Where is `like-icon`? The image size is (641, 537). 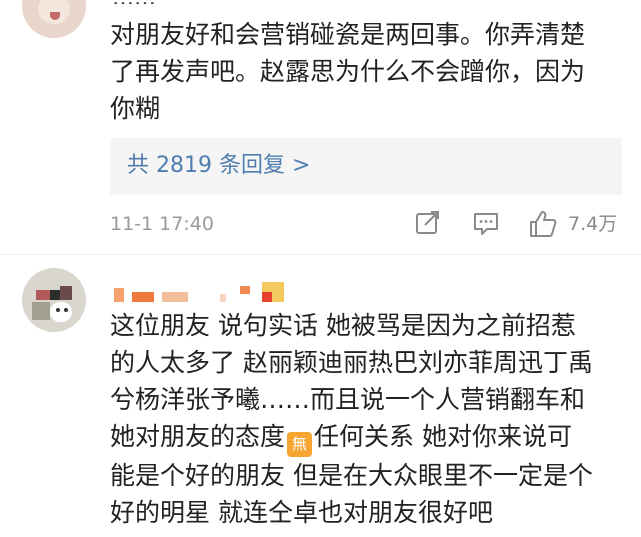
like-icon is located at coordinates (543, 224).